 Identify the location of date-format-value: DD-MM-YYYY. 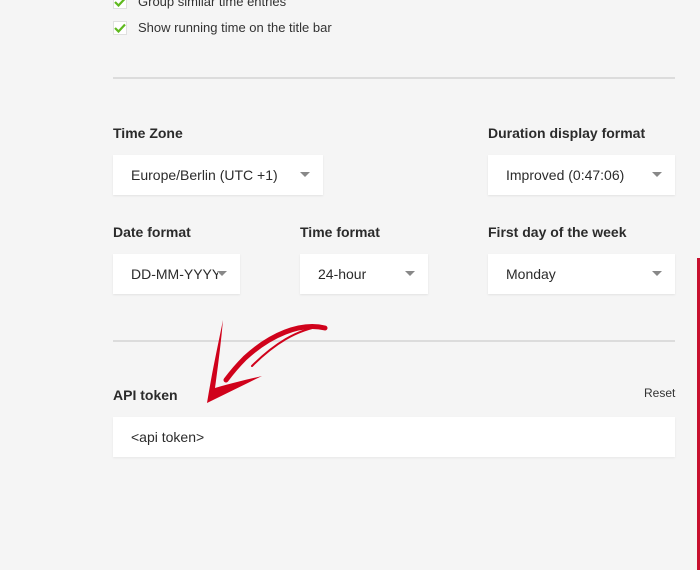
(174, 274).